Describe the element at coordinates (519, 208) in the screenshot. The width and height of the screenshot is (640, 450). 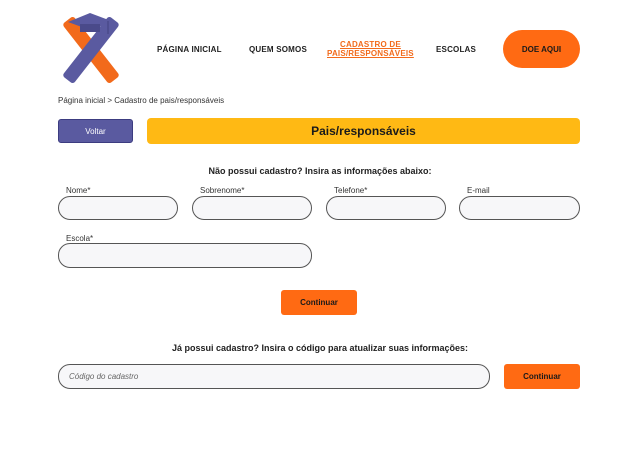
I see `email-input` at that location.